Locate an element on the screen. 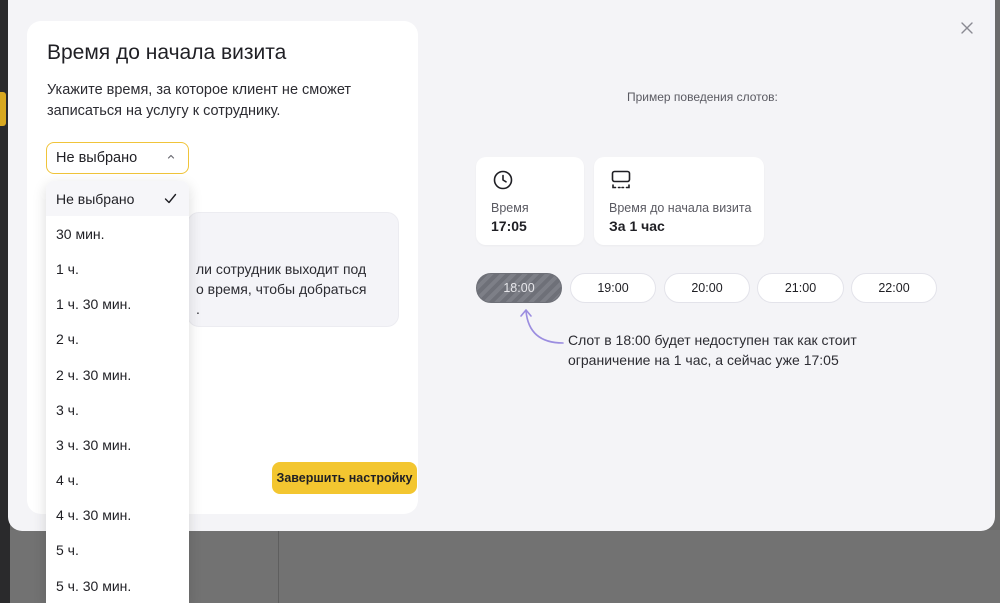 The width and height of the screenshot is (1000, 603). time-before-select: Не выбрано is located at coordinates (117, 158).